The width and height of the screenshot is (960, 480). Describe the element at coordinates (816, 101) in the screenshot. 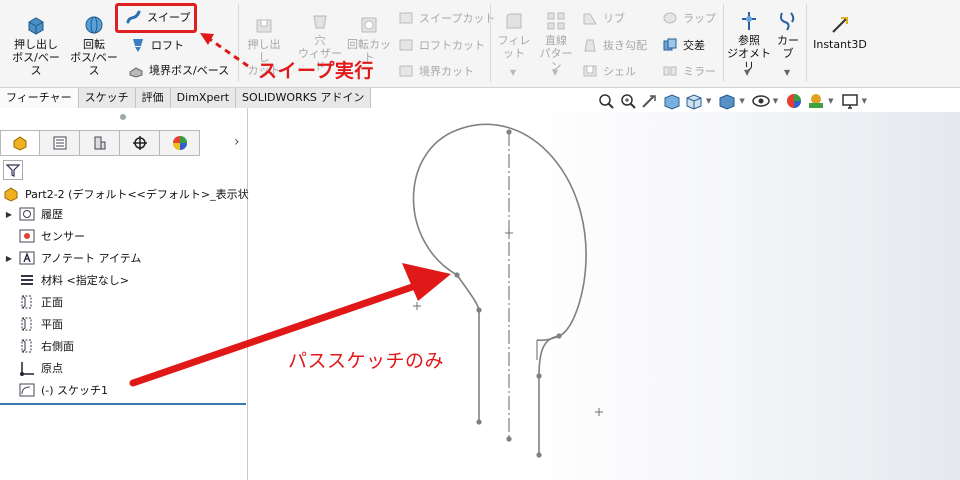

I see `apply-scene-icon` at that location.